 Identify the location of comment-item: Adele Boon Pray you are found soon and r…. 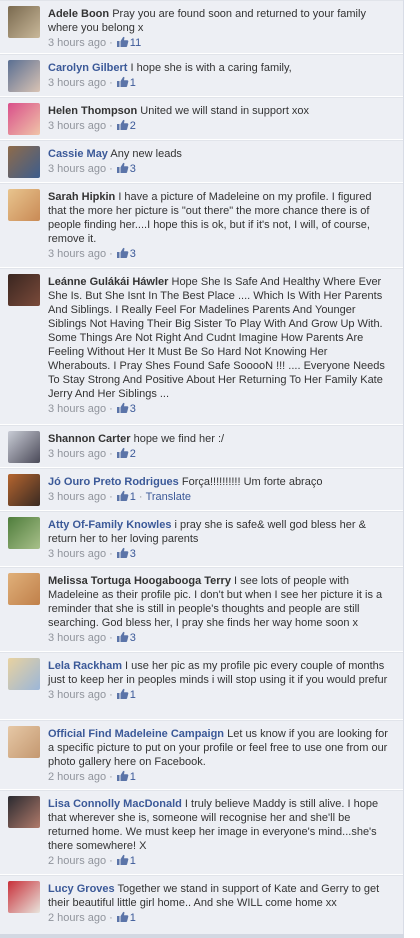
(201, 27).